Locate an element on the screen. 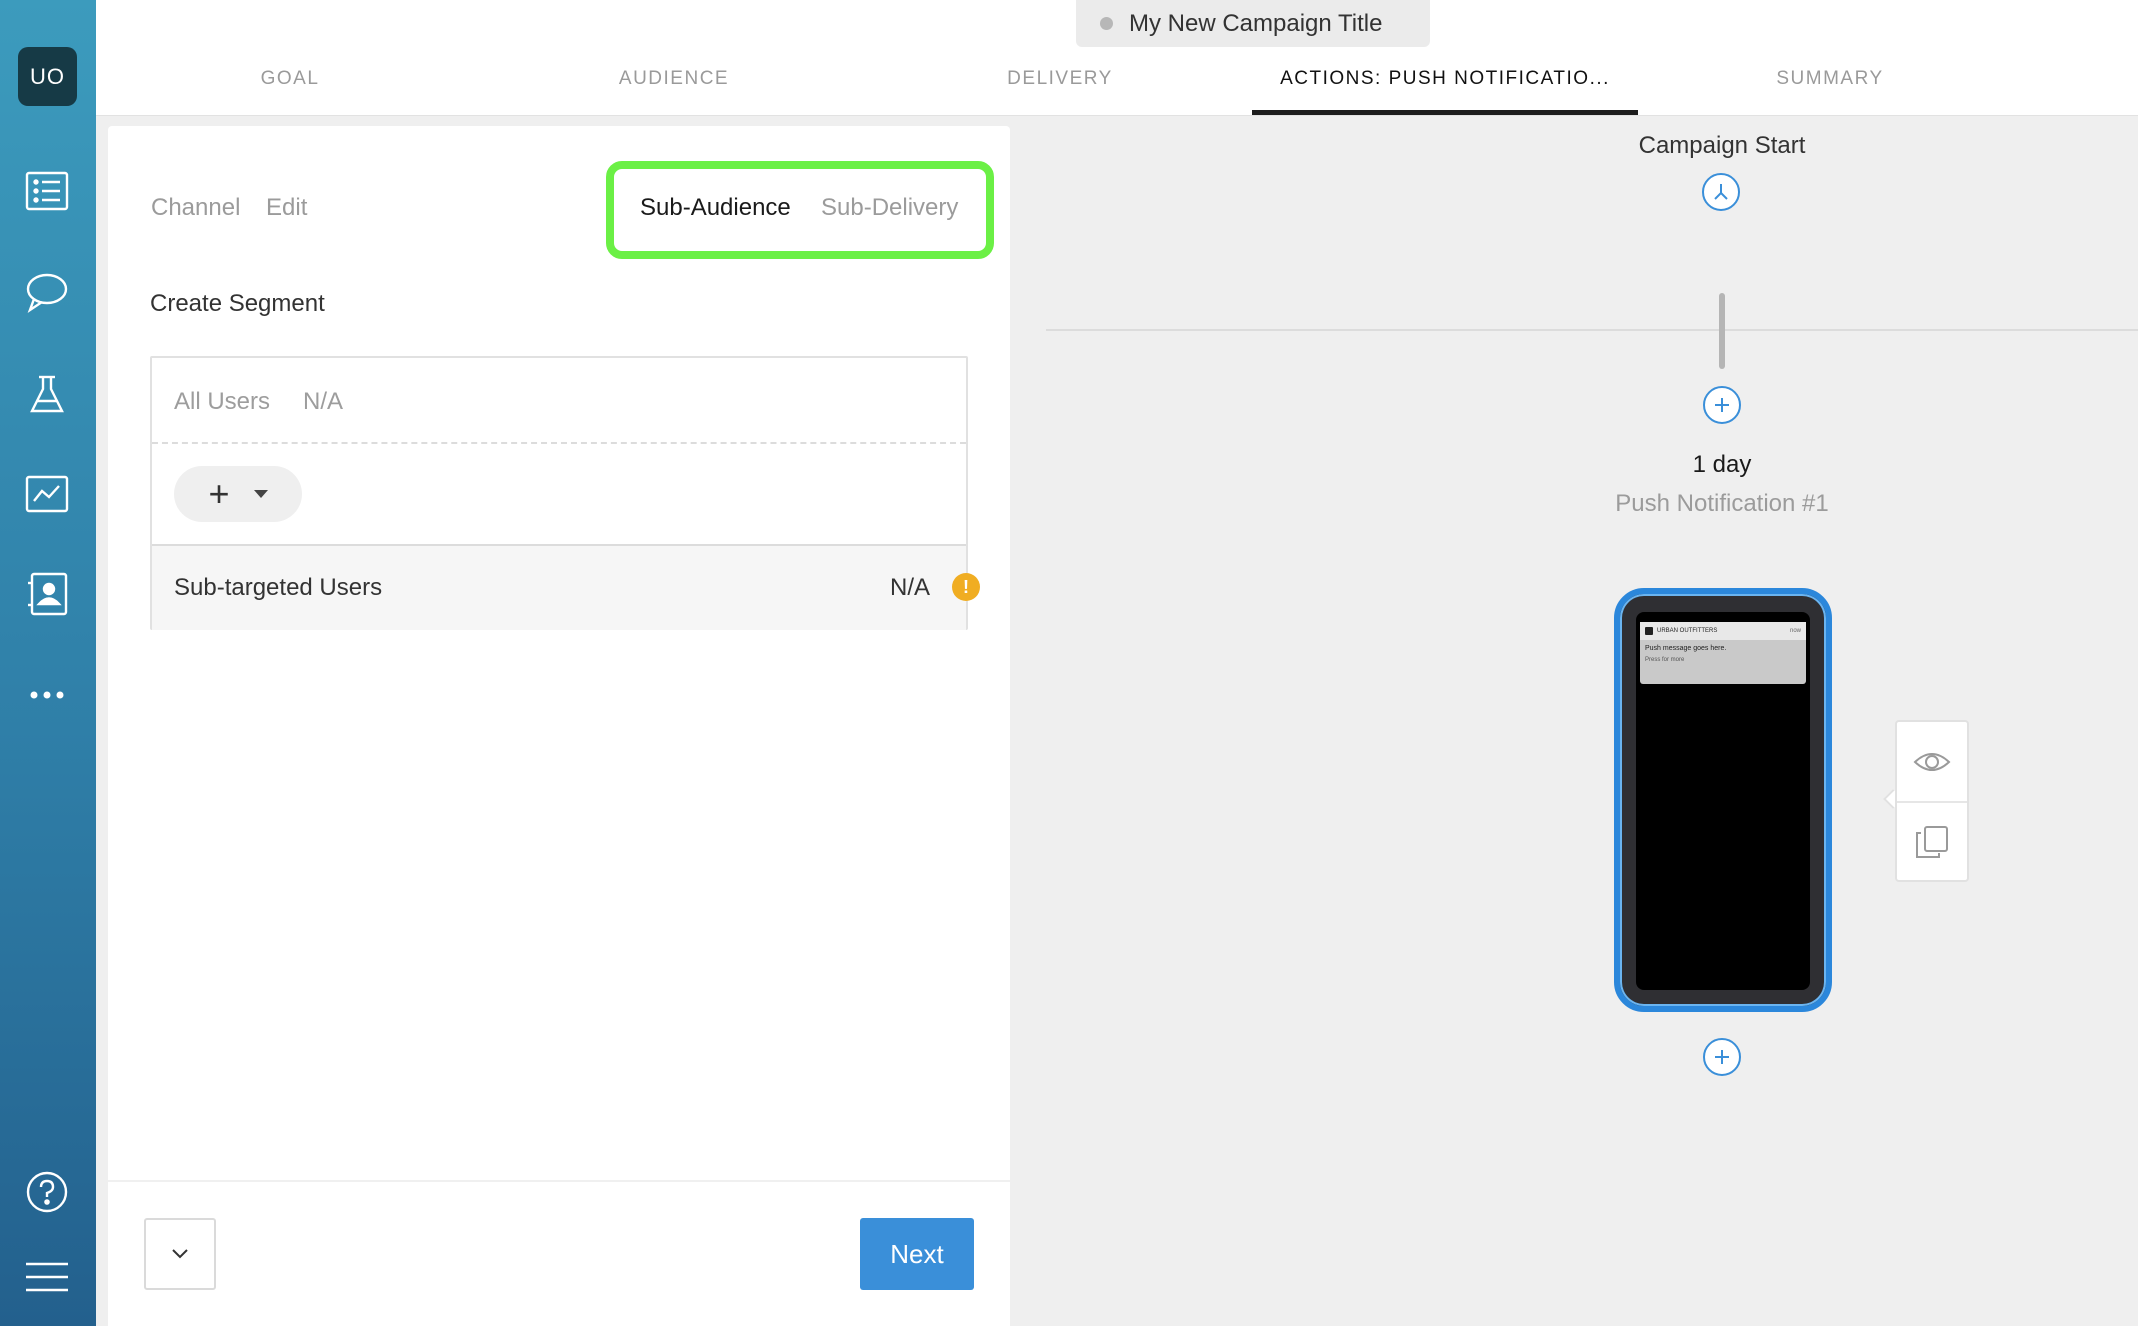 The width and height of the screenshot is (2138, 1326). notification-message: Push message goes here. is located at coordinates (1686, 648).